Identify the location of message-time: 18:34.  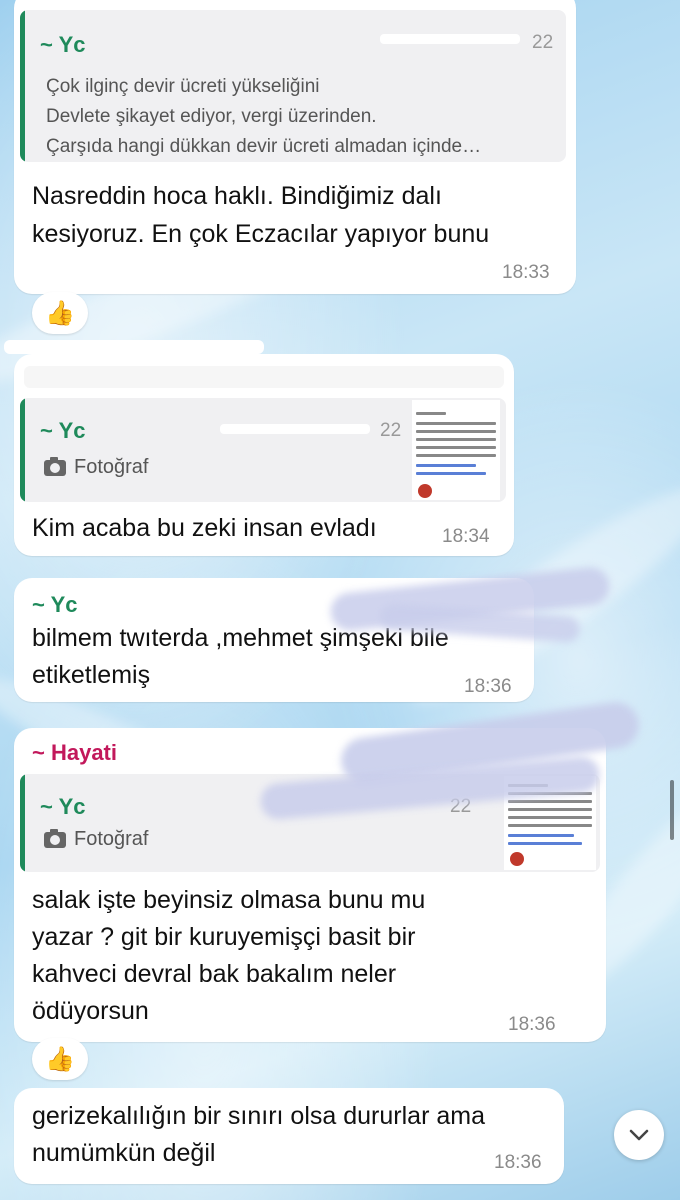
(466, 536).